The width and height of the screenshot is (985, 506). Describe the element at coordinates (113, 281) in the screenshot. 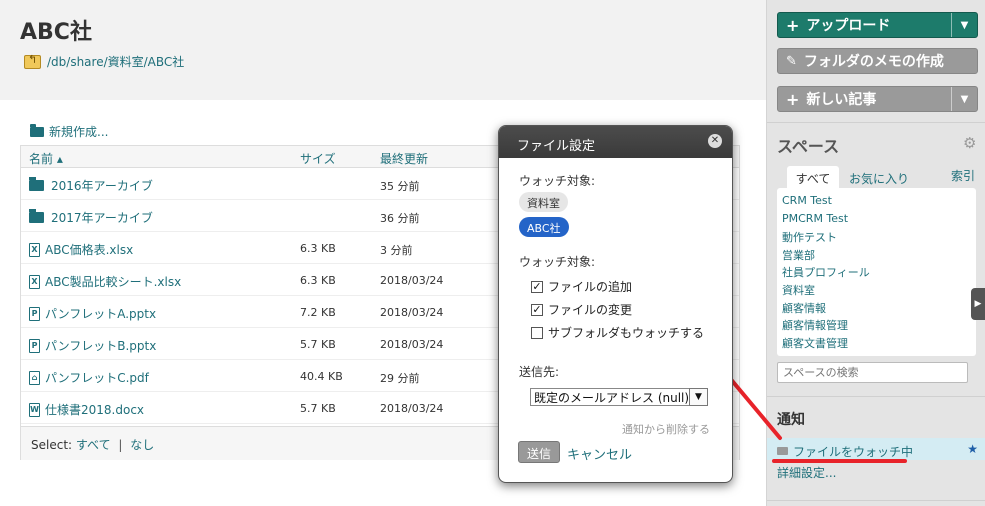

I see `file-name-label: ABC製品比較シート.xlsx` at that location.